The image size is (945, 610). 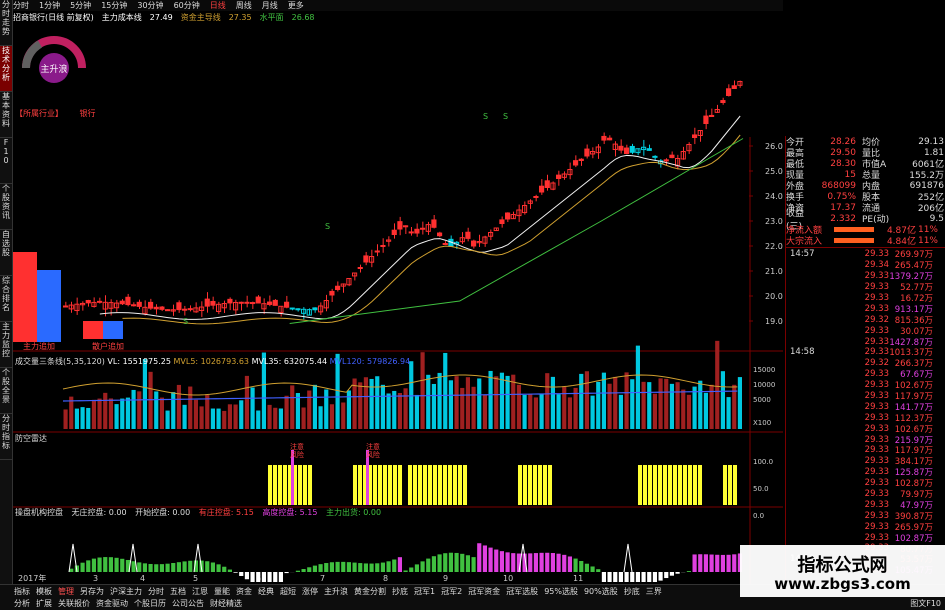 What do you see at coordinates (6, 207) in the screenshot?
I see `left-tab-4: 个 股 资 讯` at bounding box center [6, 207].